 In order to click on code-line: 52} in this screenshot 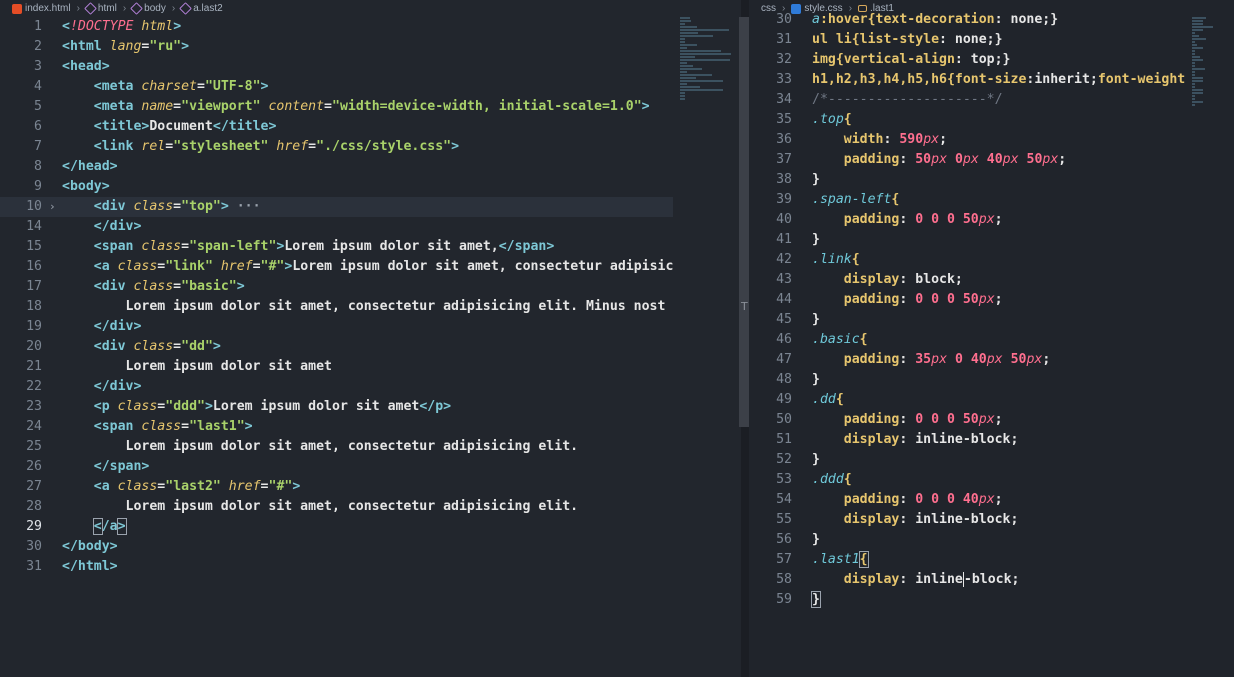, I will do `click(967, 460)`.